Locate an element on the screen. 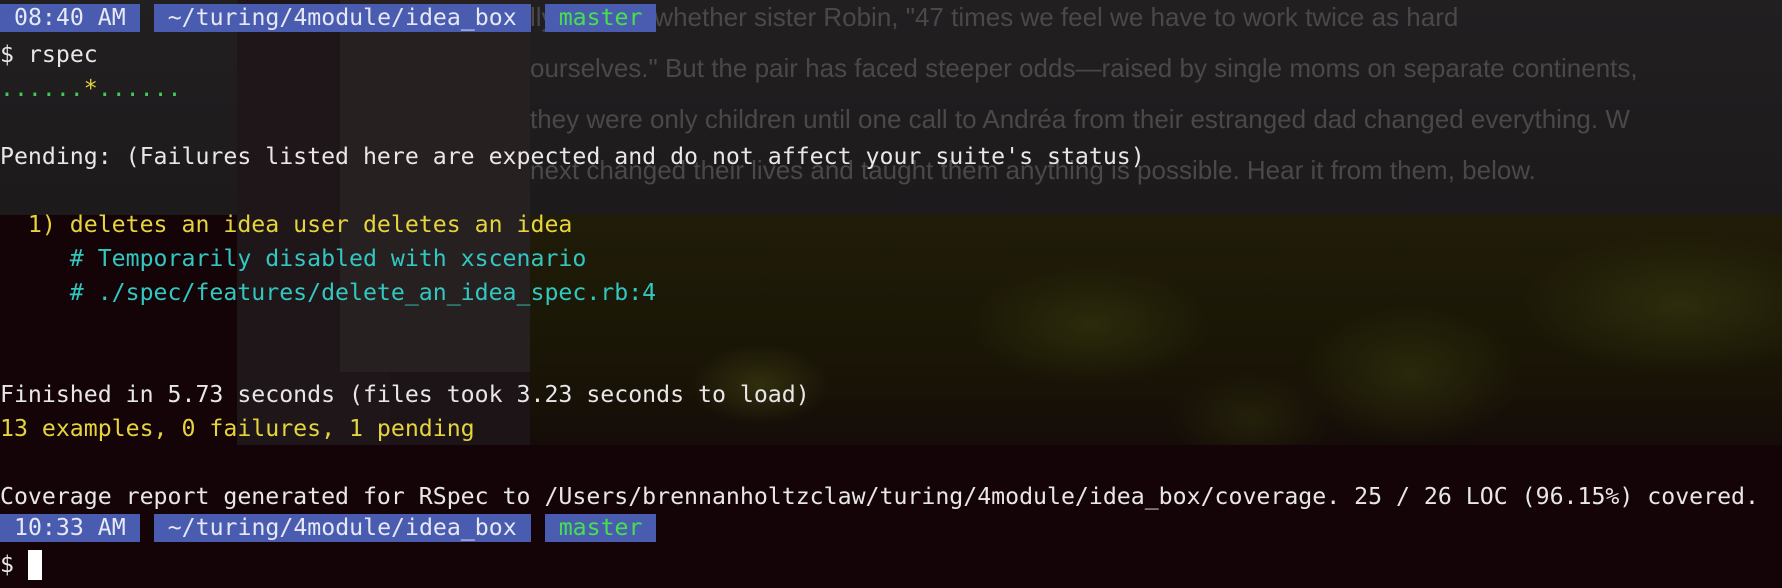 Image resolution: width=1782 pixels, height=588 pixels. pending-item-reason: # Temporarily disabled with xscenario is located at coordinates (293, 258).